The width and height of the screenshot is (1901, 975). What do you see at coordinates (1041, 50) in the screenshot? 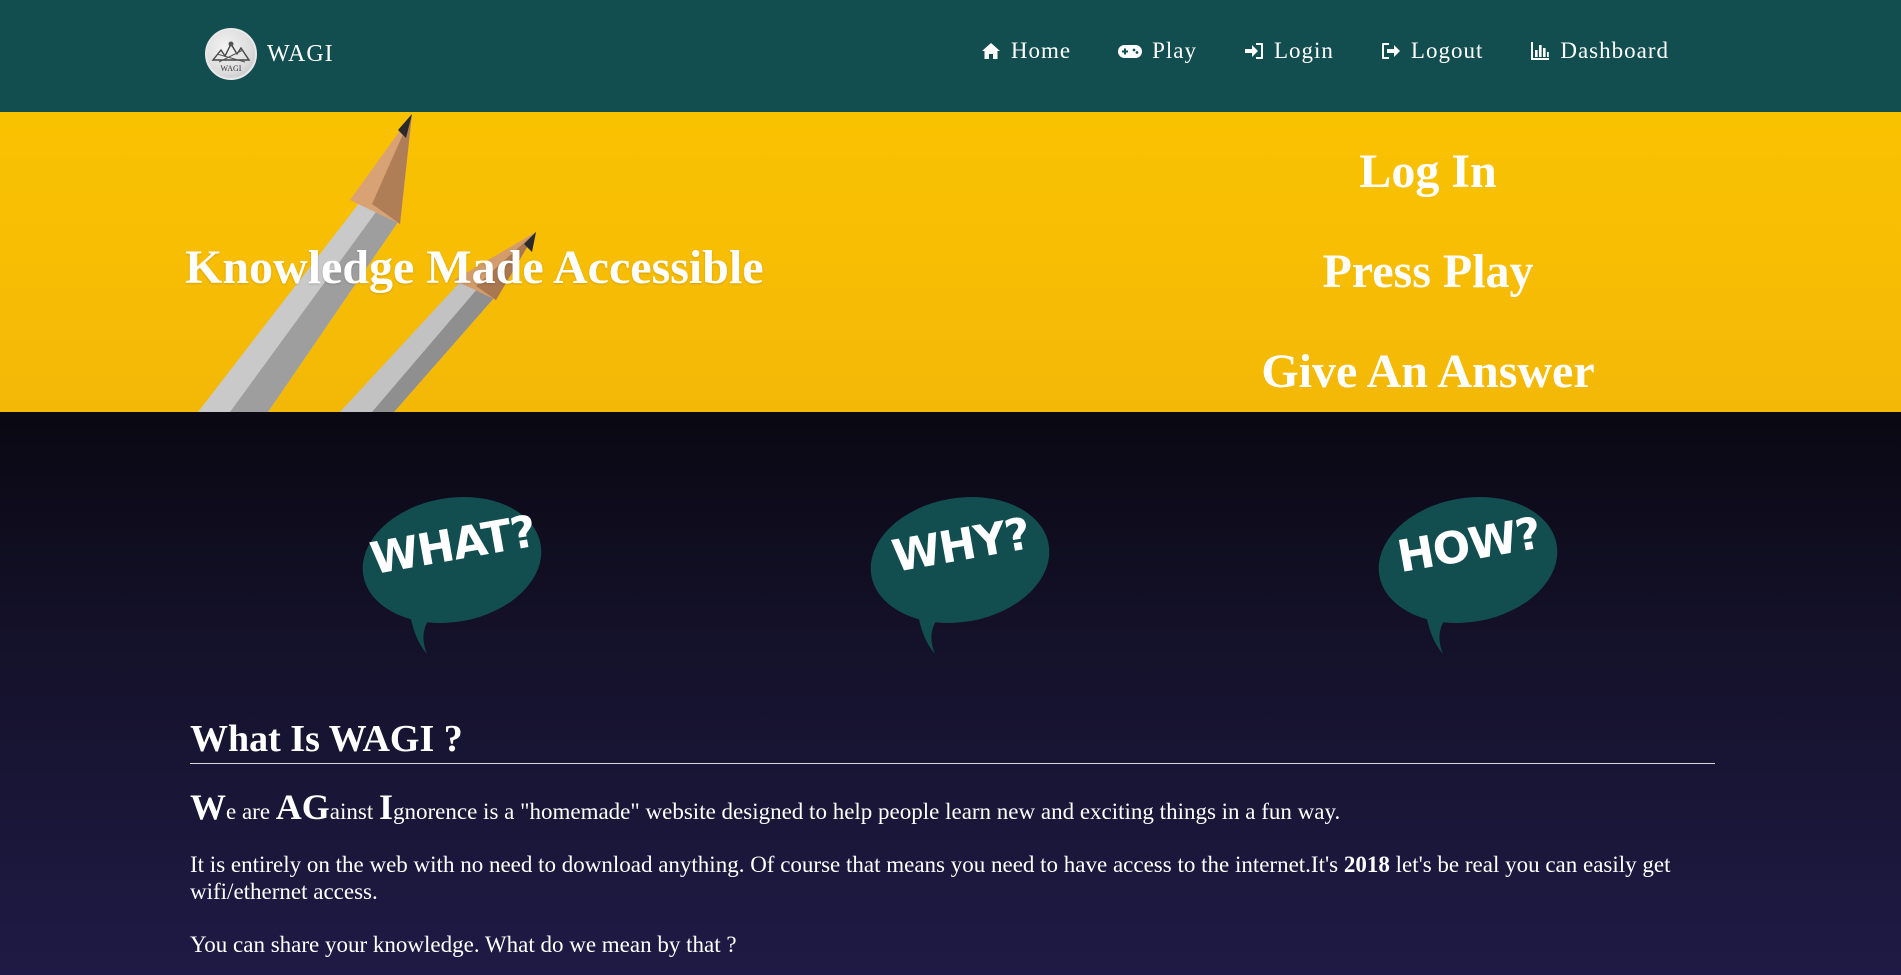
I see `nav-home-label: Home` at bounding box center [1041, 50].